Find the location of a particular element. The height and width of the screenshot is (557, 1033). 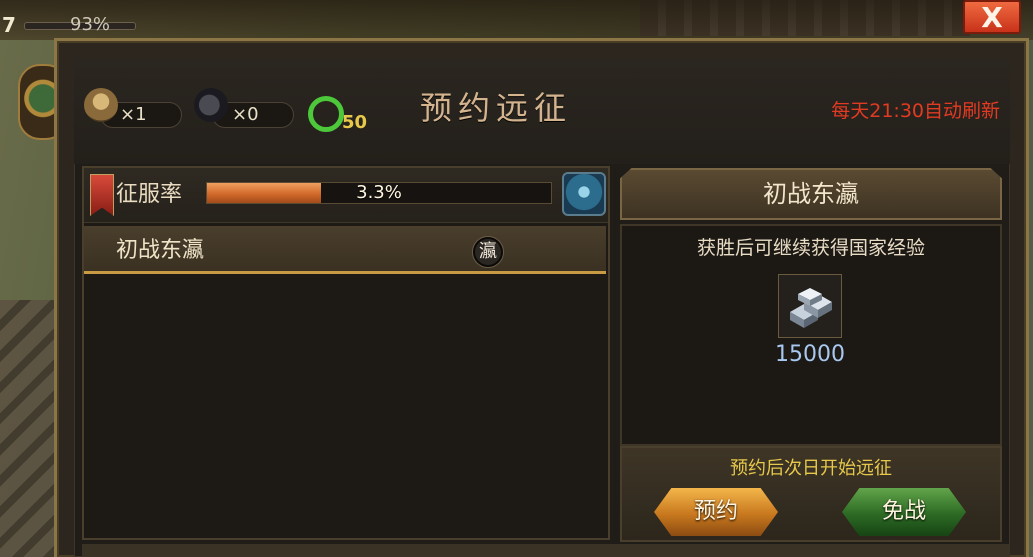

money-bag-icon is located at coordinates (101, 105).